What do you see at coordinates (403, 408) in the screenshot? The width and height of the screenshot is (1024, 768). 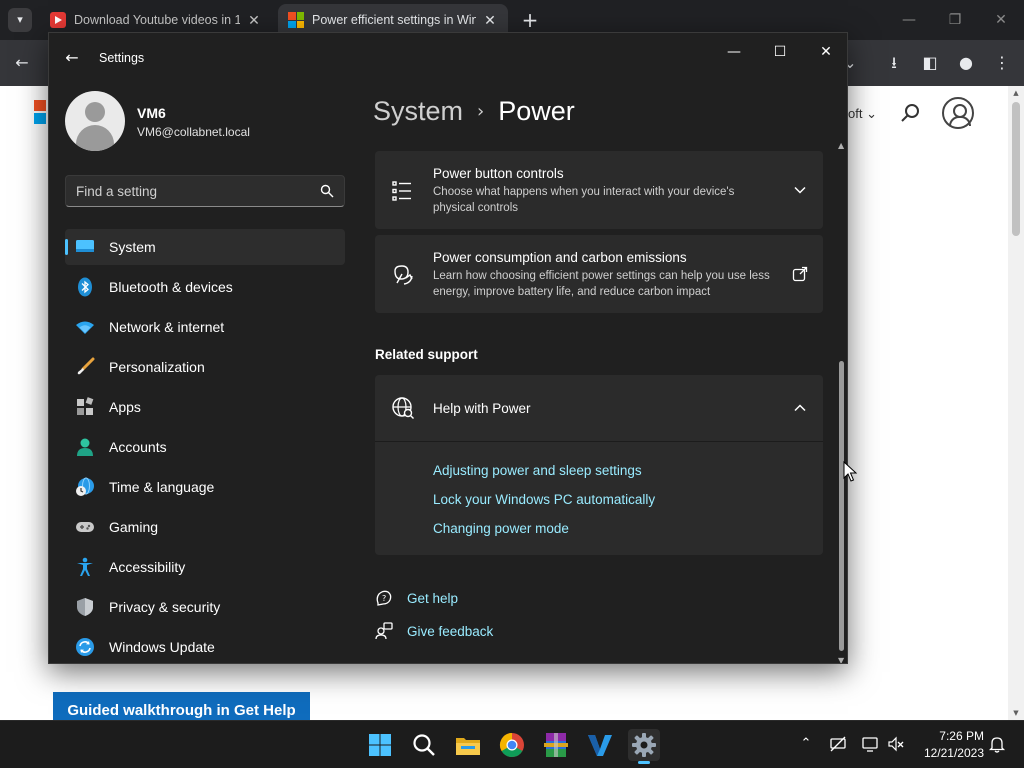 I see `globe-search-icon` at bounding box center [403, 408].